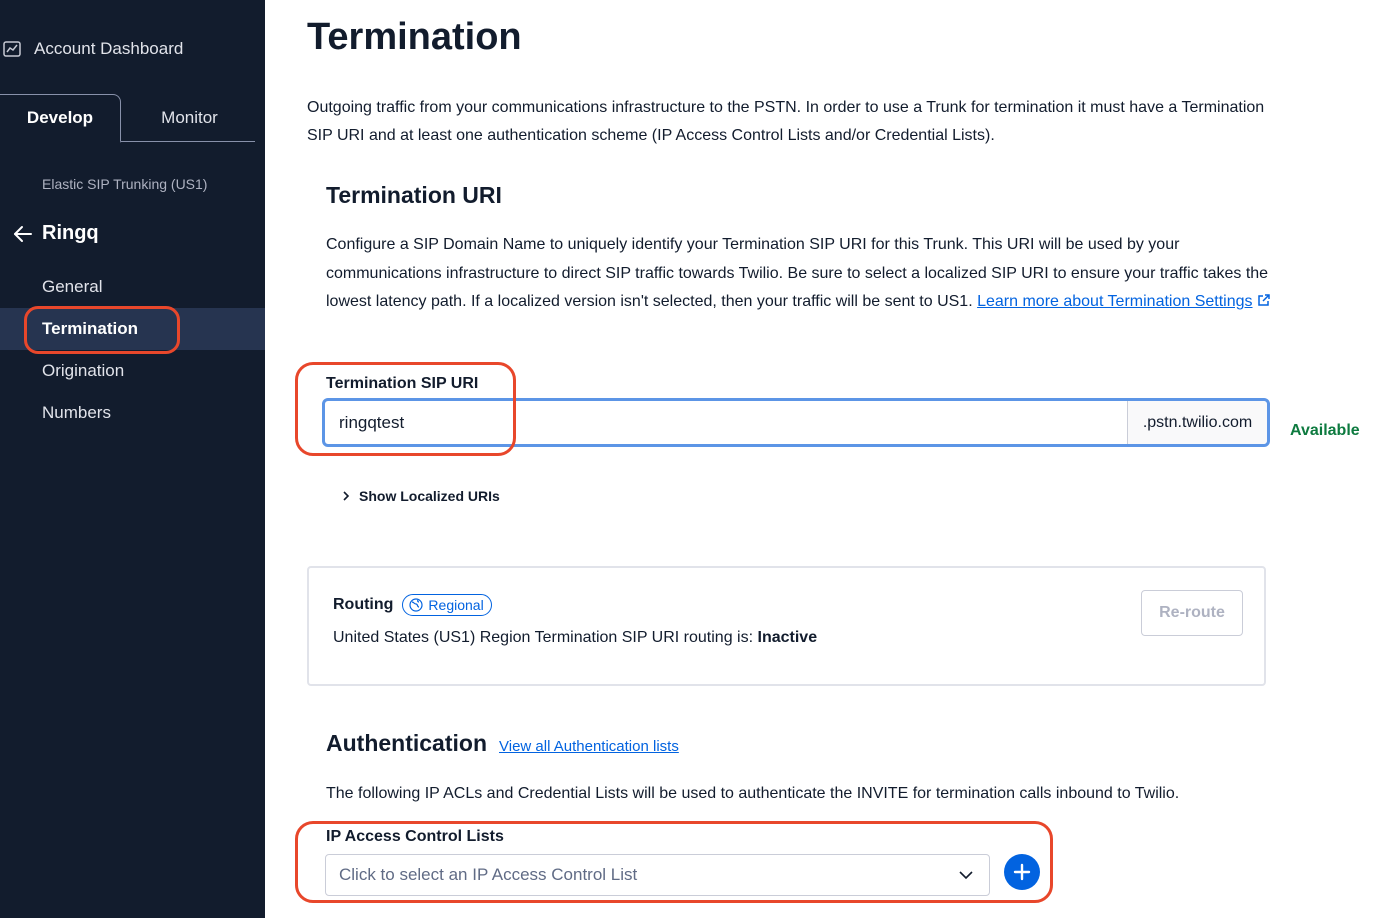  What do you see at coordinates (456, 605) in the screenshot?
I see `regional-badge-text: Regional` at bounding box center [456, 605].